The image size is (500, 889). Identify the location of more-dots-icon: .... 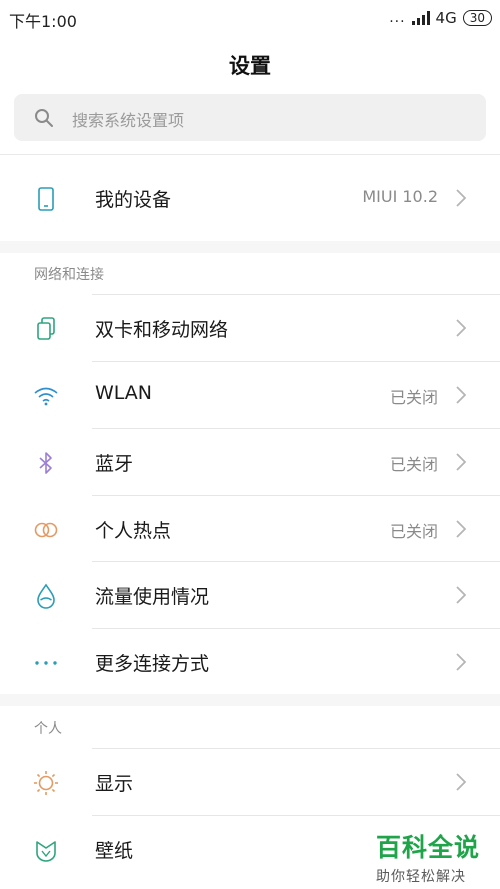
(397, 18).